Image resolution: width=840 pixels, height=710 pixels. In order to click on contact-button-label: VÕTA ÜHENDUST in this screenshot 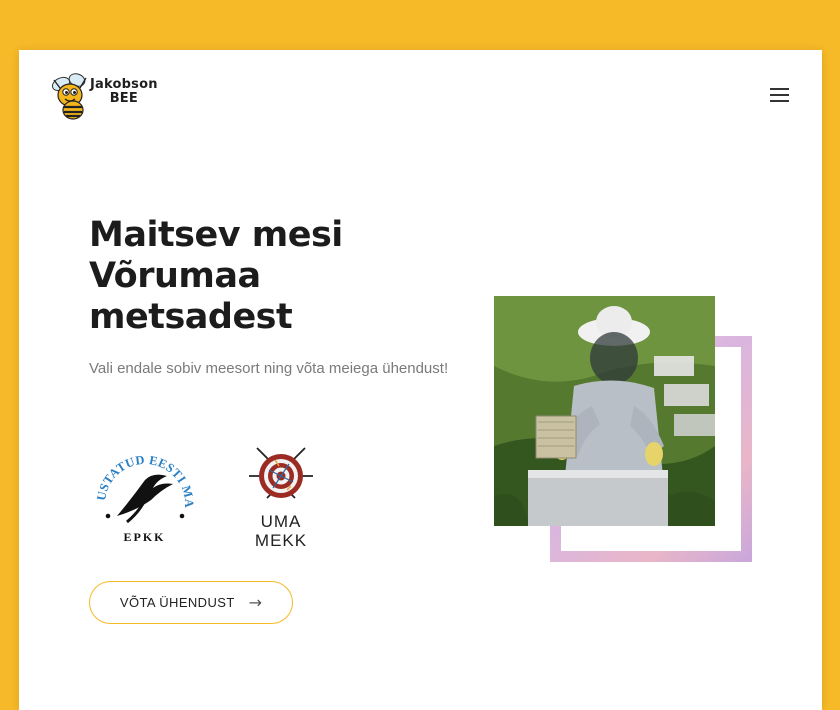, I will do `click(177, 602)`.